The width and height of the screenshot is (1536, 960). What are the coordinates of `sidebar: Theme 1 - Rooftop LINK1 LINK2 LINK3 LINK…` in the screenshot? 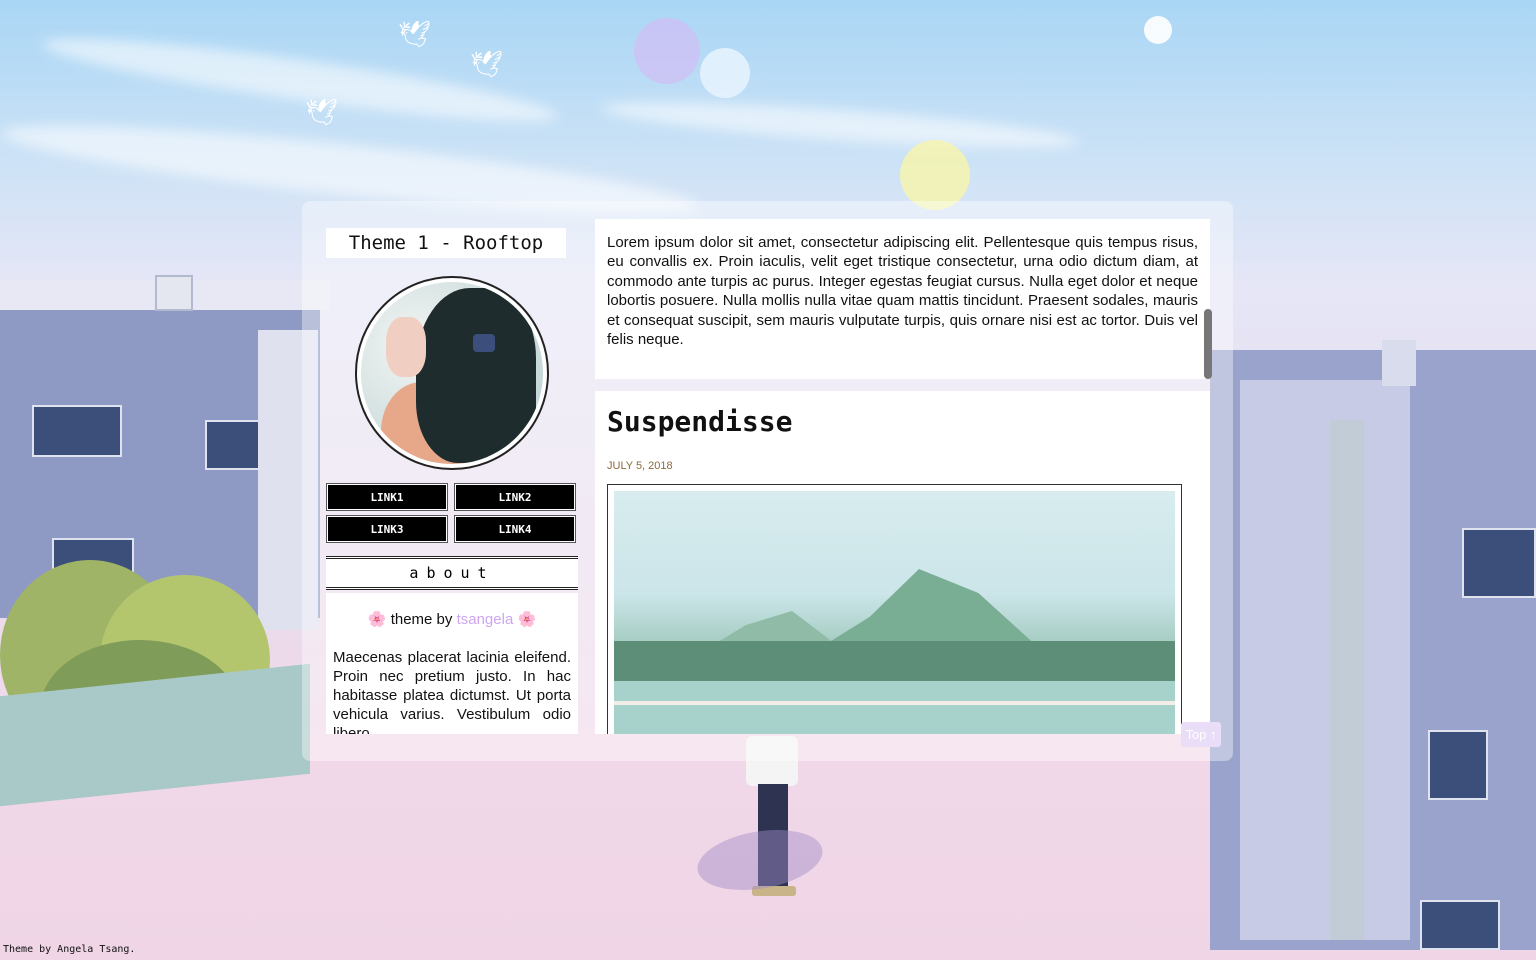 It's located at (452, 467).